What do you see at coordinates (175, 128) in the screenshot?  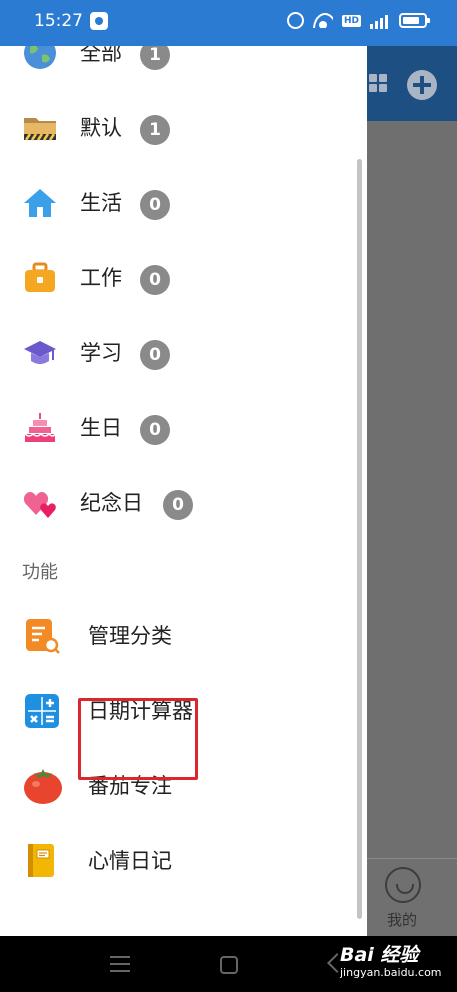 I see `category-item-default: 默认 1` at bounding box center [175, 128].